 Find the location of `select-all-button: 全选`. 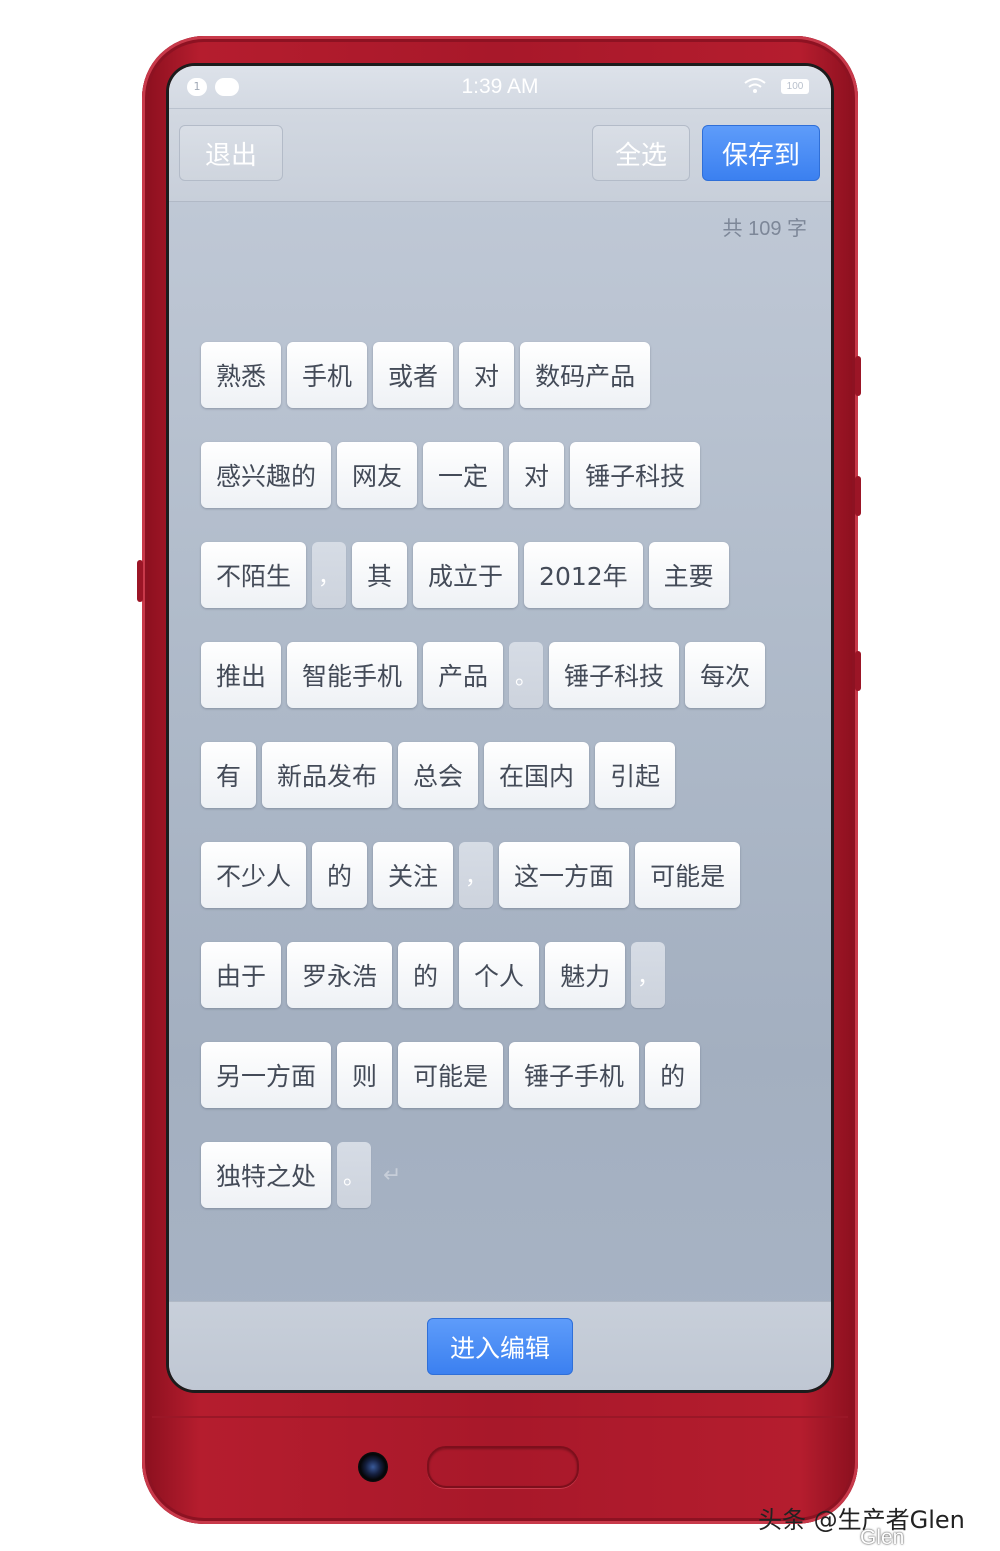

select-all-button: 全选 is located at coordinates (641, 153).